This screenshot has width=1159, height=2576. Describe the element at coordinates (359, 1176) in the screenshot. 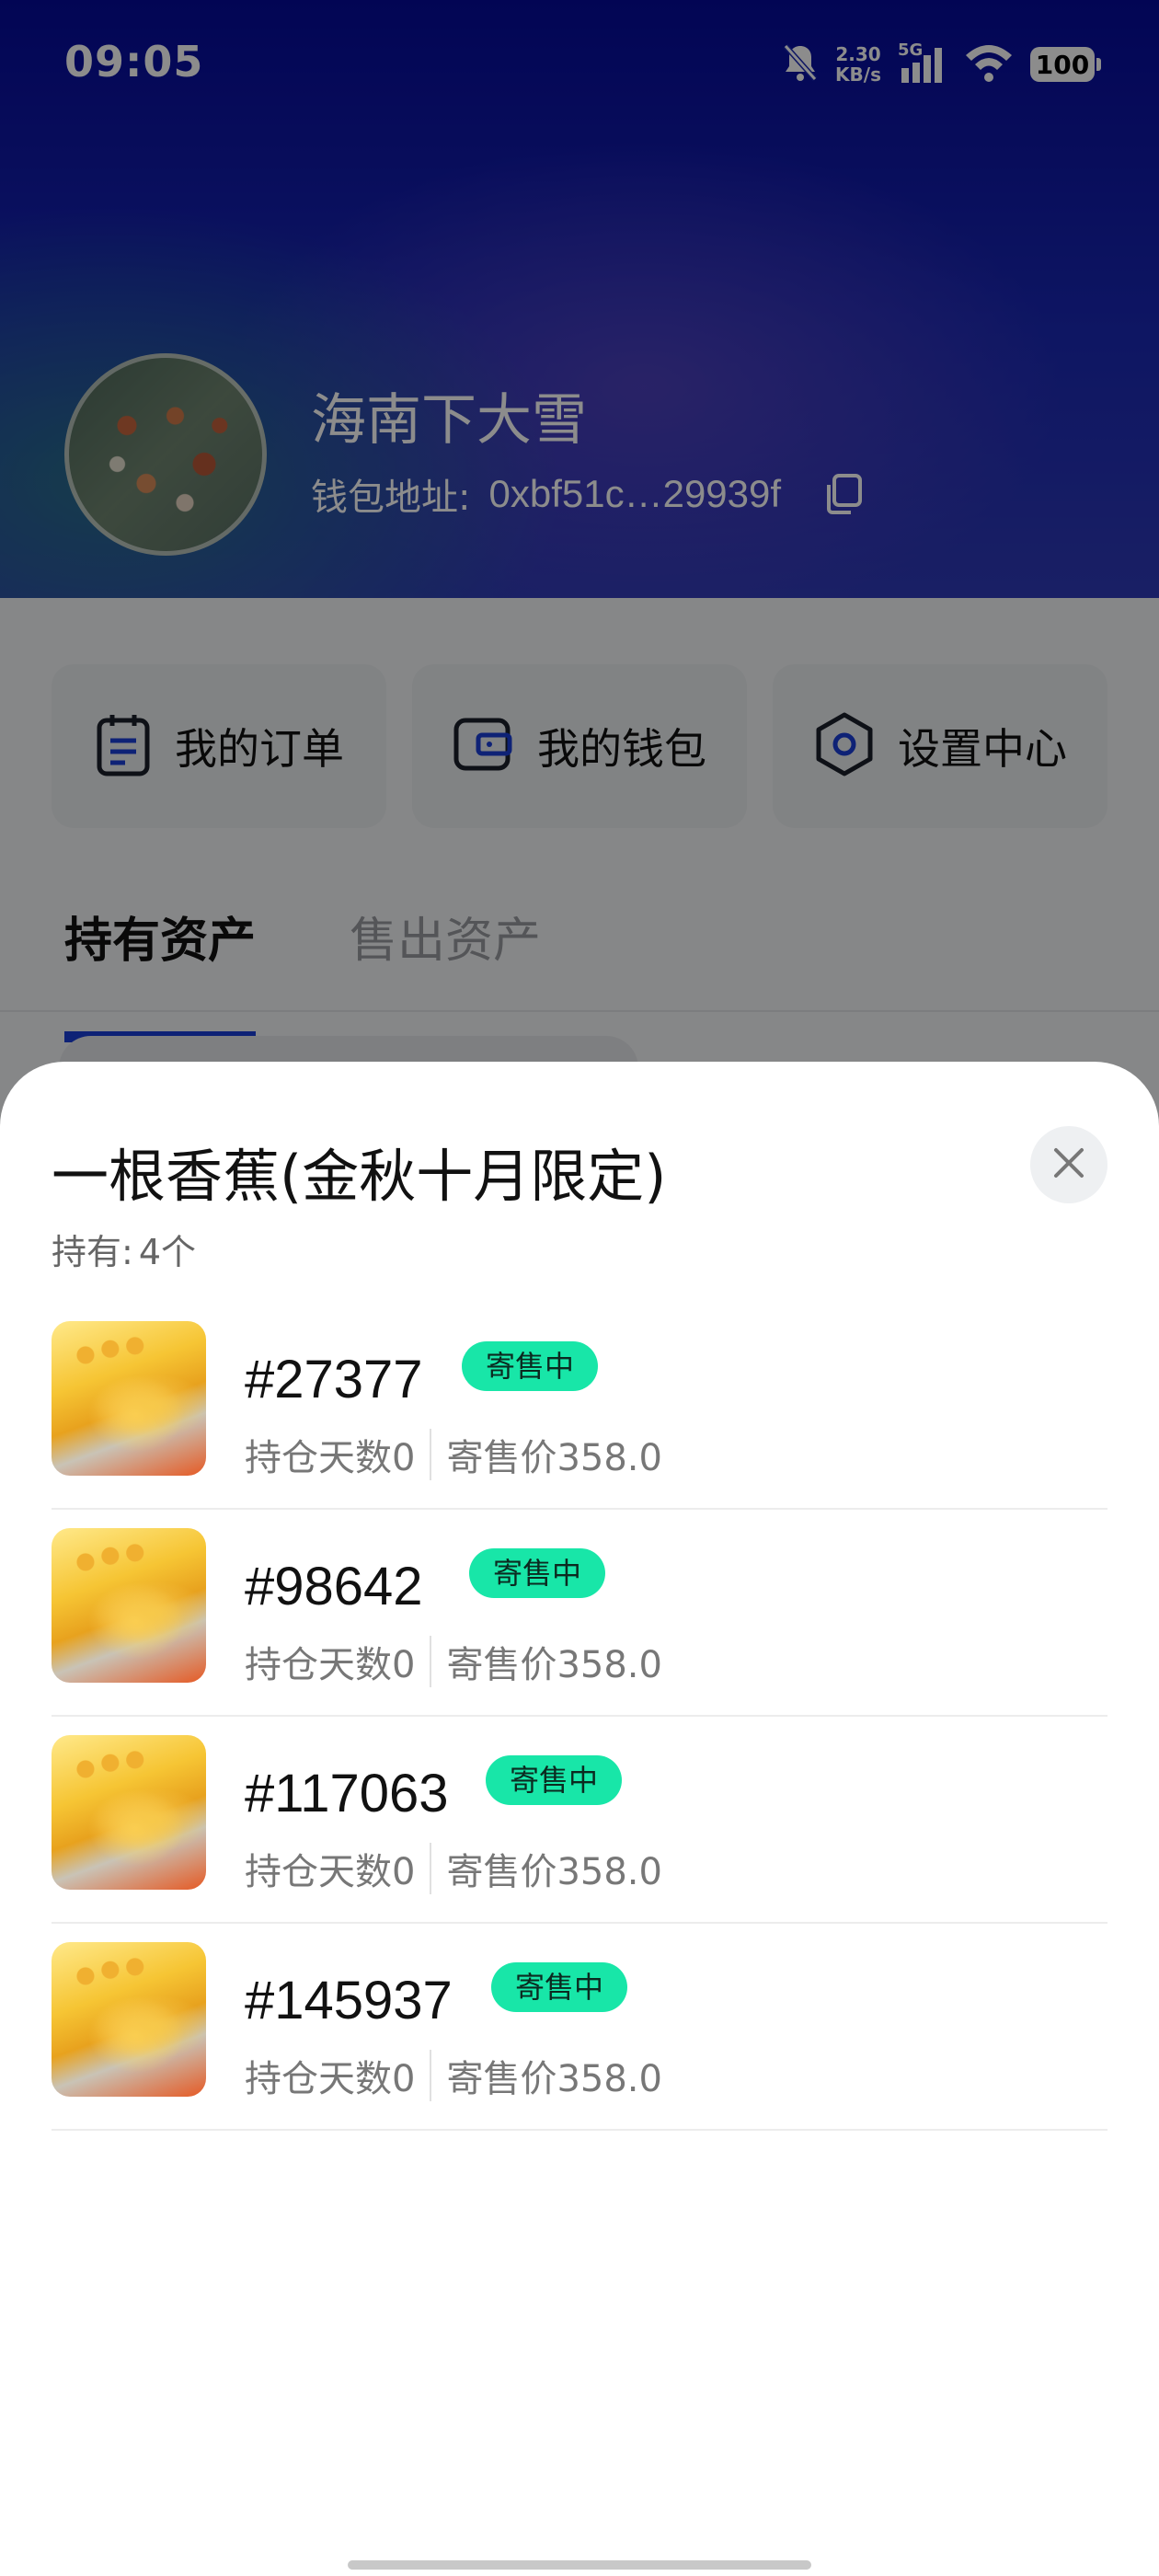

I see `sheet-title: 一根香蕉(金秋十月限定)` at that location.